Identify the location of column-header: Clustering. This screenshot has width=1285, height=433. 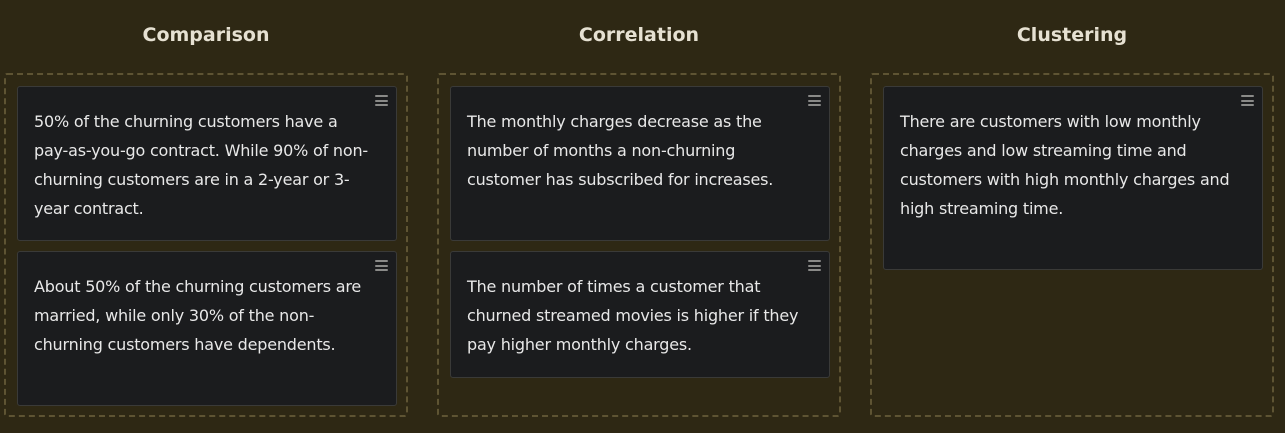
(1072, 35).